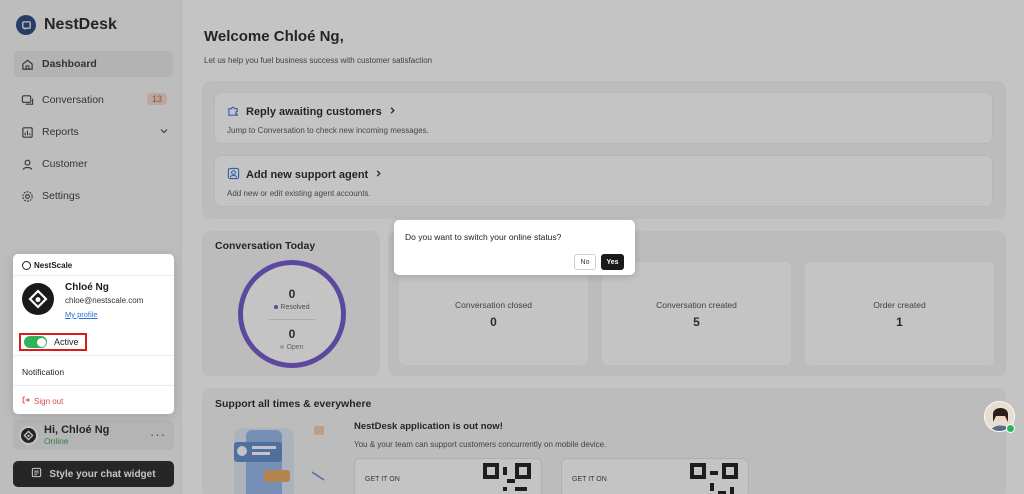  What do you see at coordinates (53, 342) in the screenshot?
I see `status-toggle-row: Active` at bounding box center [53, 342].